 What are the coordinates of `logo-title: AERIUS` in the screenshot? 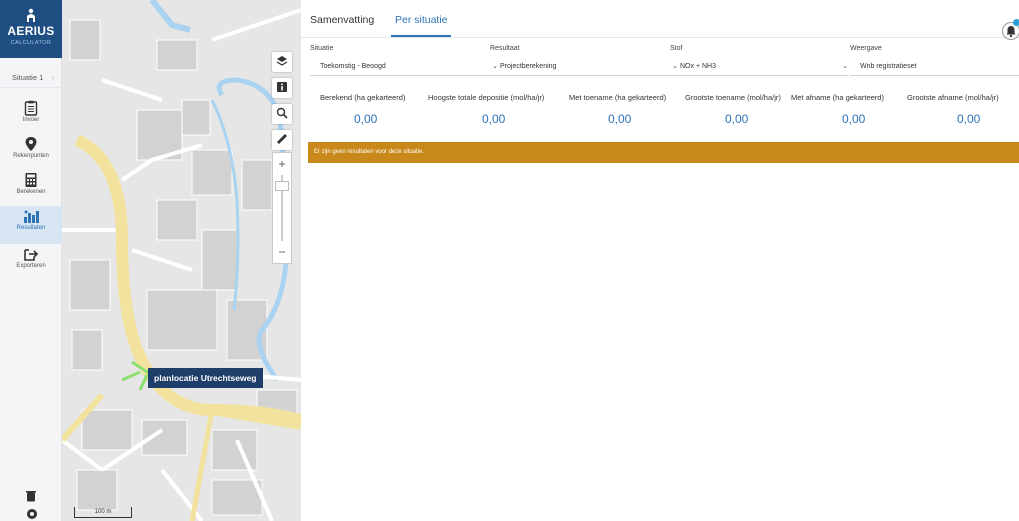 It's located at (31, 31).